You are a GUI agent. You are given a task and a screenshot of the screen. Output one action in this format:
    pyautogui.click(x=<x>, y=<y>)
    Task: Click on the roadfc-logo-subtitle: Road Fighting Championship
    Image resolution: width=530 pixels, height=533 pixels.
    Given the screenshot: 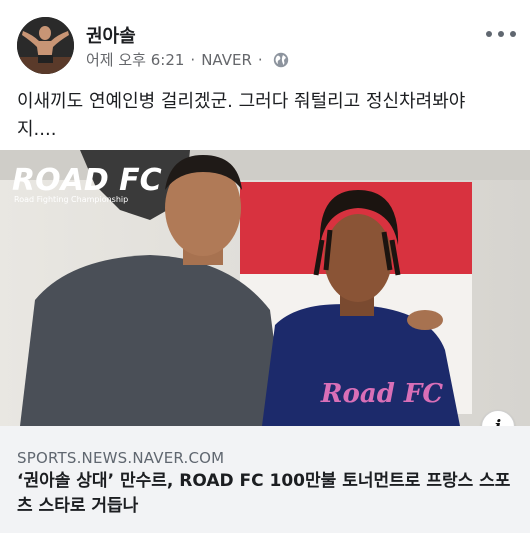 What is the action you would take?
    pyautogui.click(x=71, y=199)
    